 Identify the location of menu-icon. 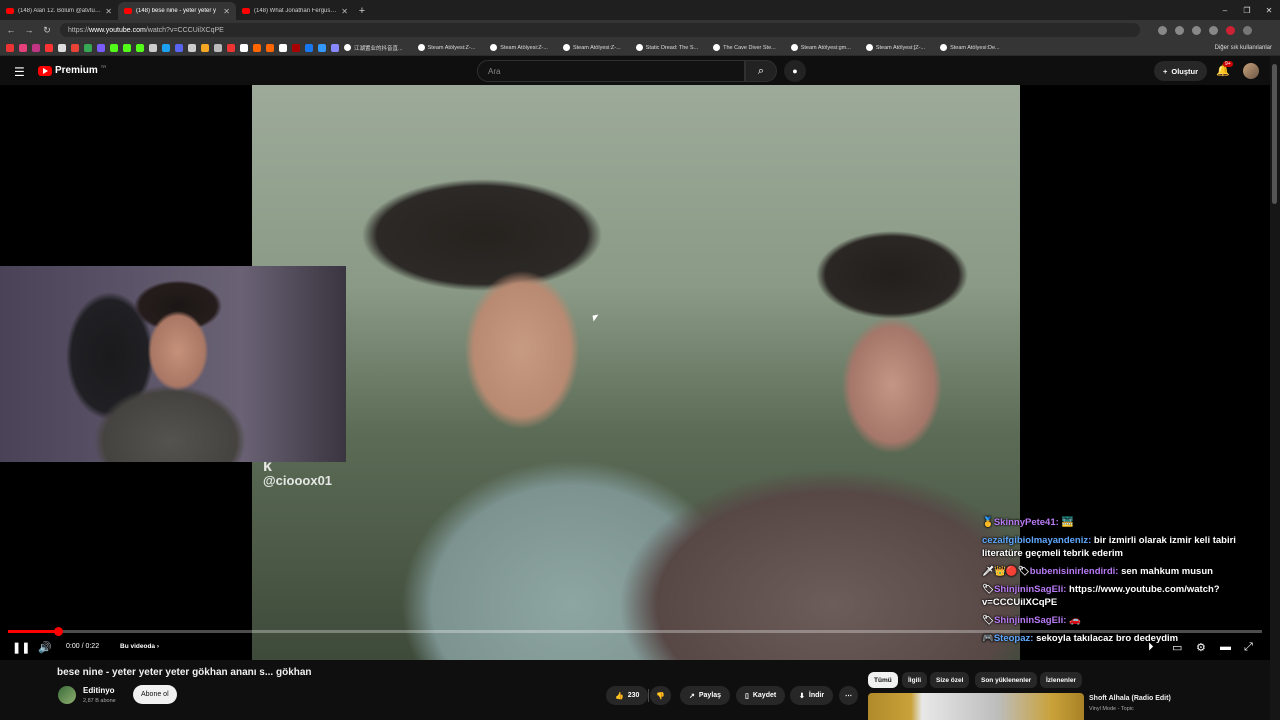
(1247, 30).